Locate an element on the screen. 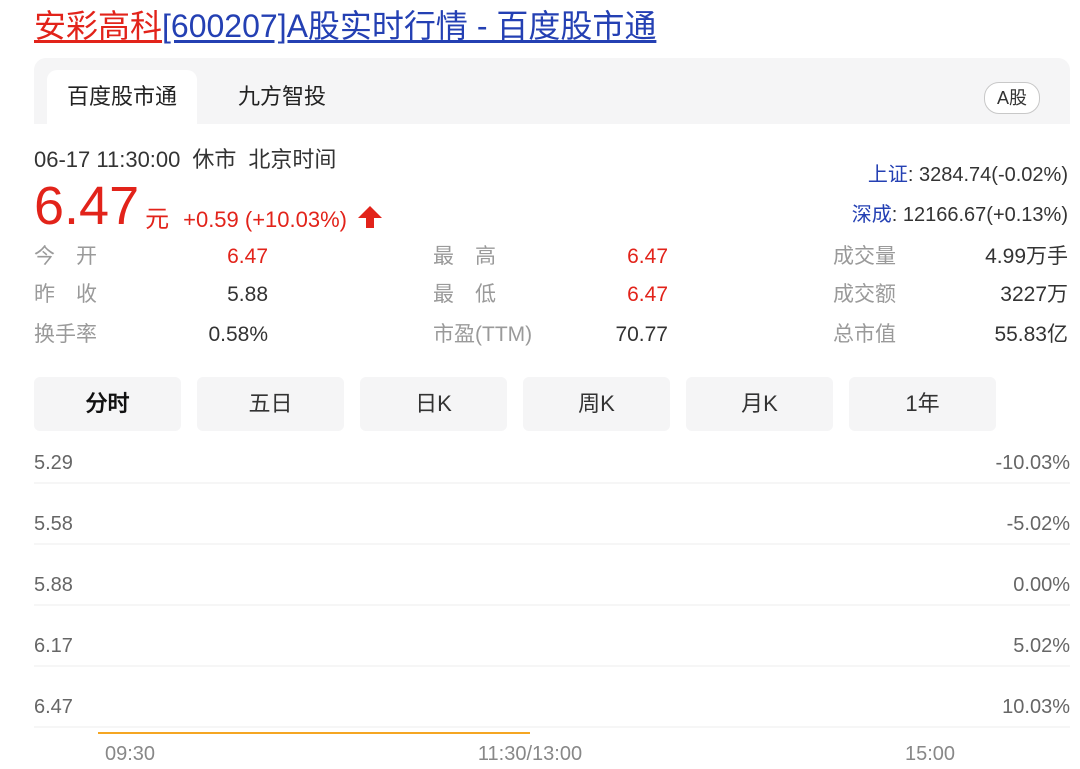  arrow-up-icon is located at coordinates (370, 219).